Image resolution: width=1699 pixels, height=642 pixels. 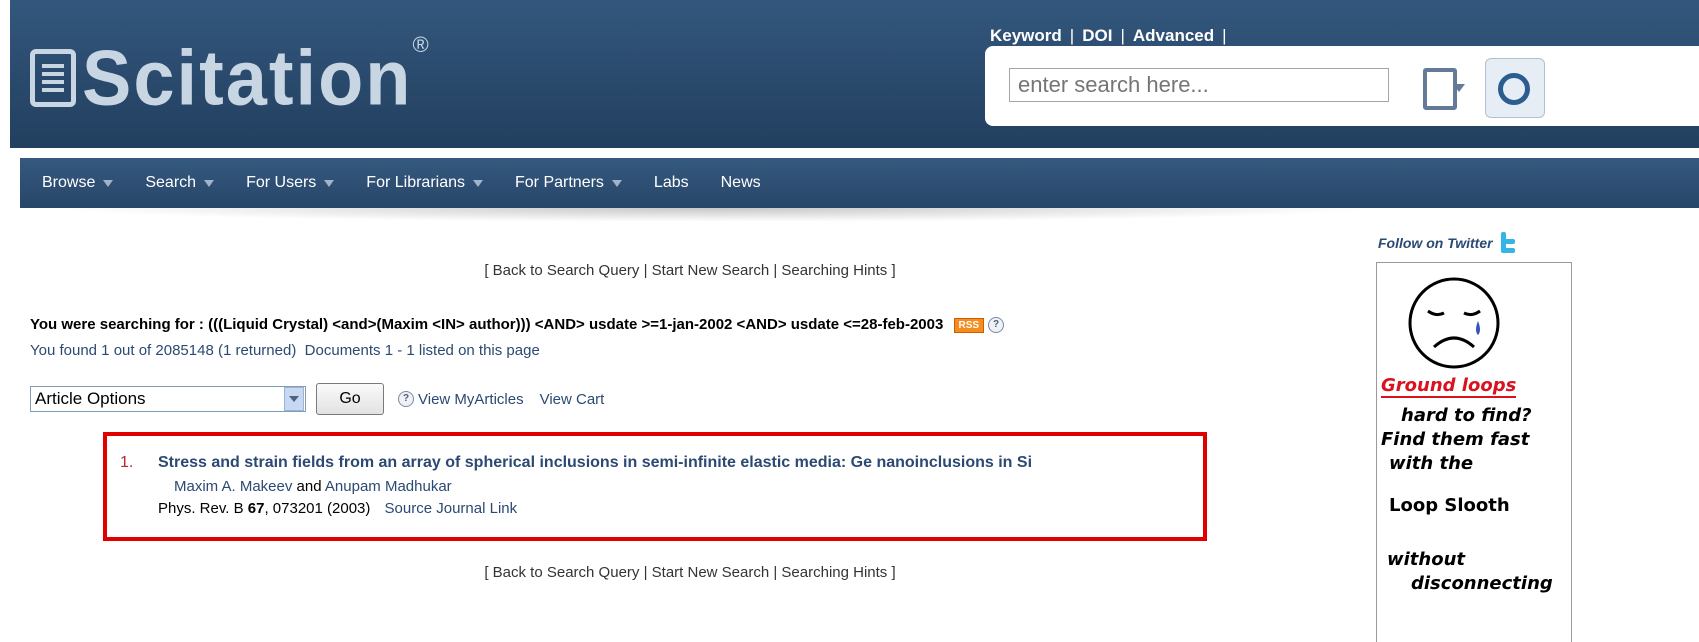 What do you see at coordinates (471, 399) in the screenshot?
I see `view-myarticles-link: View MyArticles` at bounding box center [471, 399].